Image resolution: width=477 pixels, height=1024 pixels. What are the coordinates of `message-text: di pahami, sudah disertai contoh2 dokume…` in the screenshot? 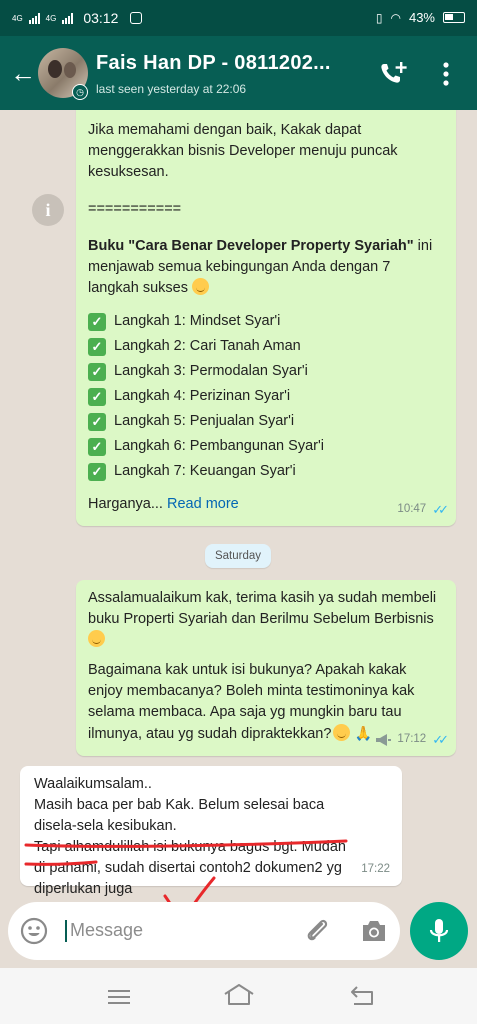 It's located at (188, 868).